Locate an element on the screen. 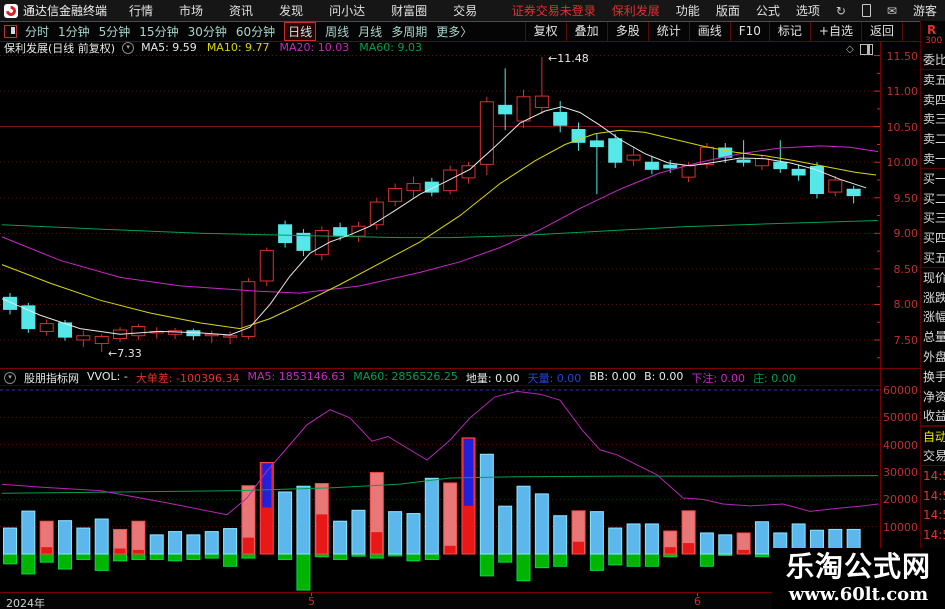 This screenshot has width=945, height=609. top-menu-item-5: 财富圈 is located at coordinates (409, 10).